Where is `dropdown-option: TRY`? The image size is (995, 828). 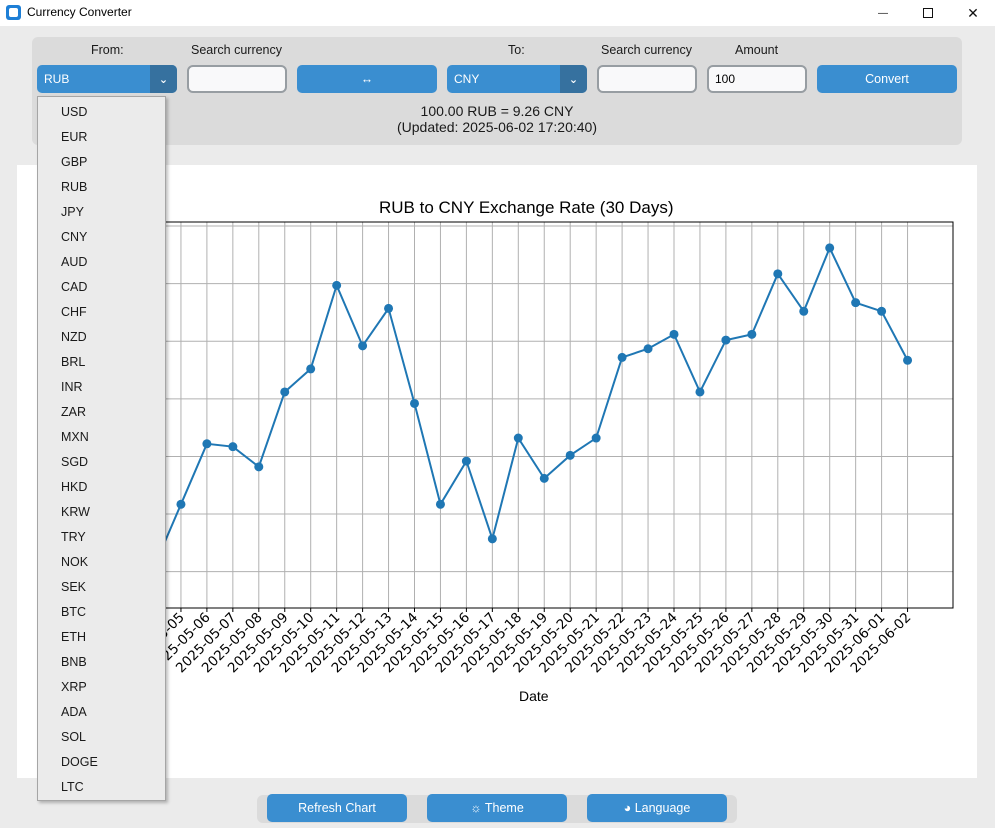
dropdown-option: TRY is located at coordinates (73, 537).